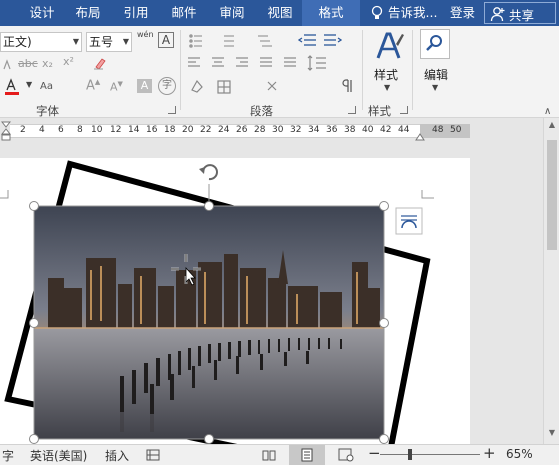 This screenshot has height=465, width=559. I want to click on paragraph-dialog-launcher, so click(352, 110).